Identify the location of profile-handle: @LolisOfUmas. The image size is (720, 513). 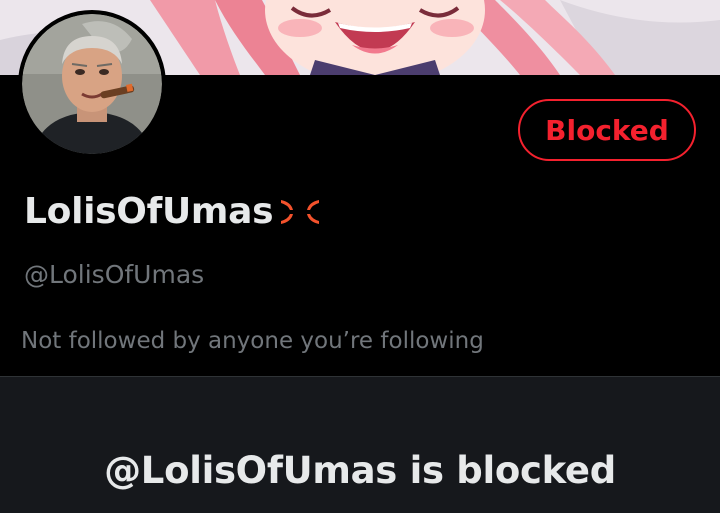
(114, 274).